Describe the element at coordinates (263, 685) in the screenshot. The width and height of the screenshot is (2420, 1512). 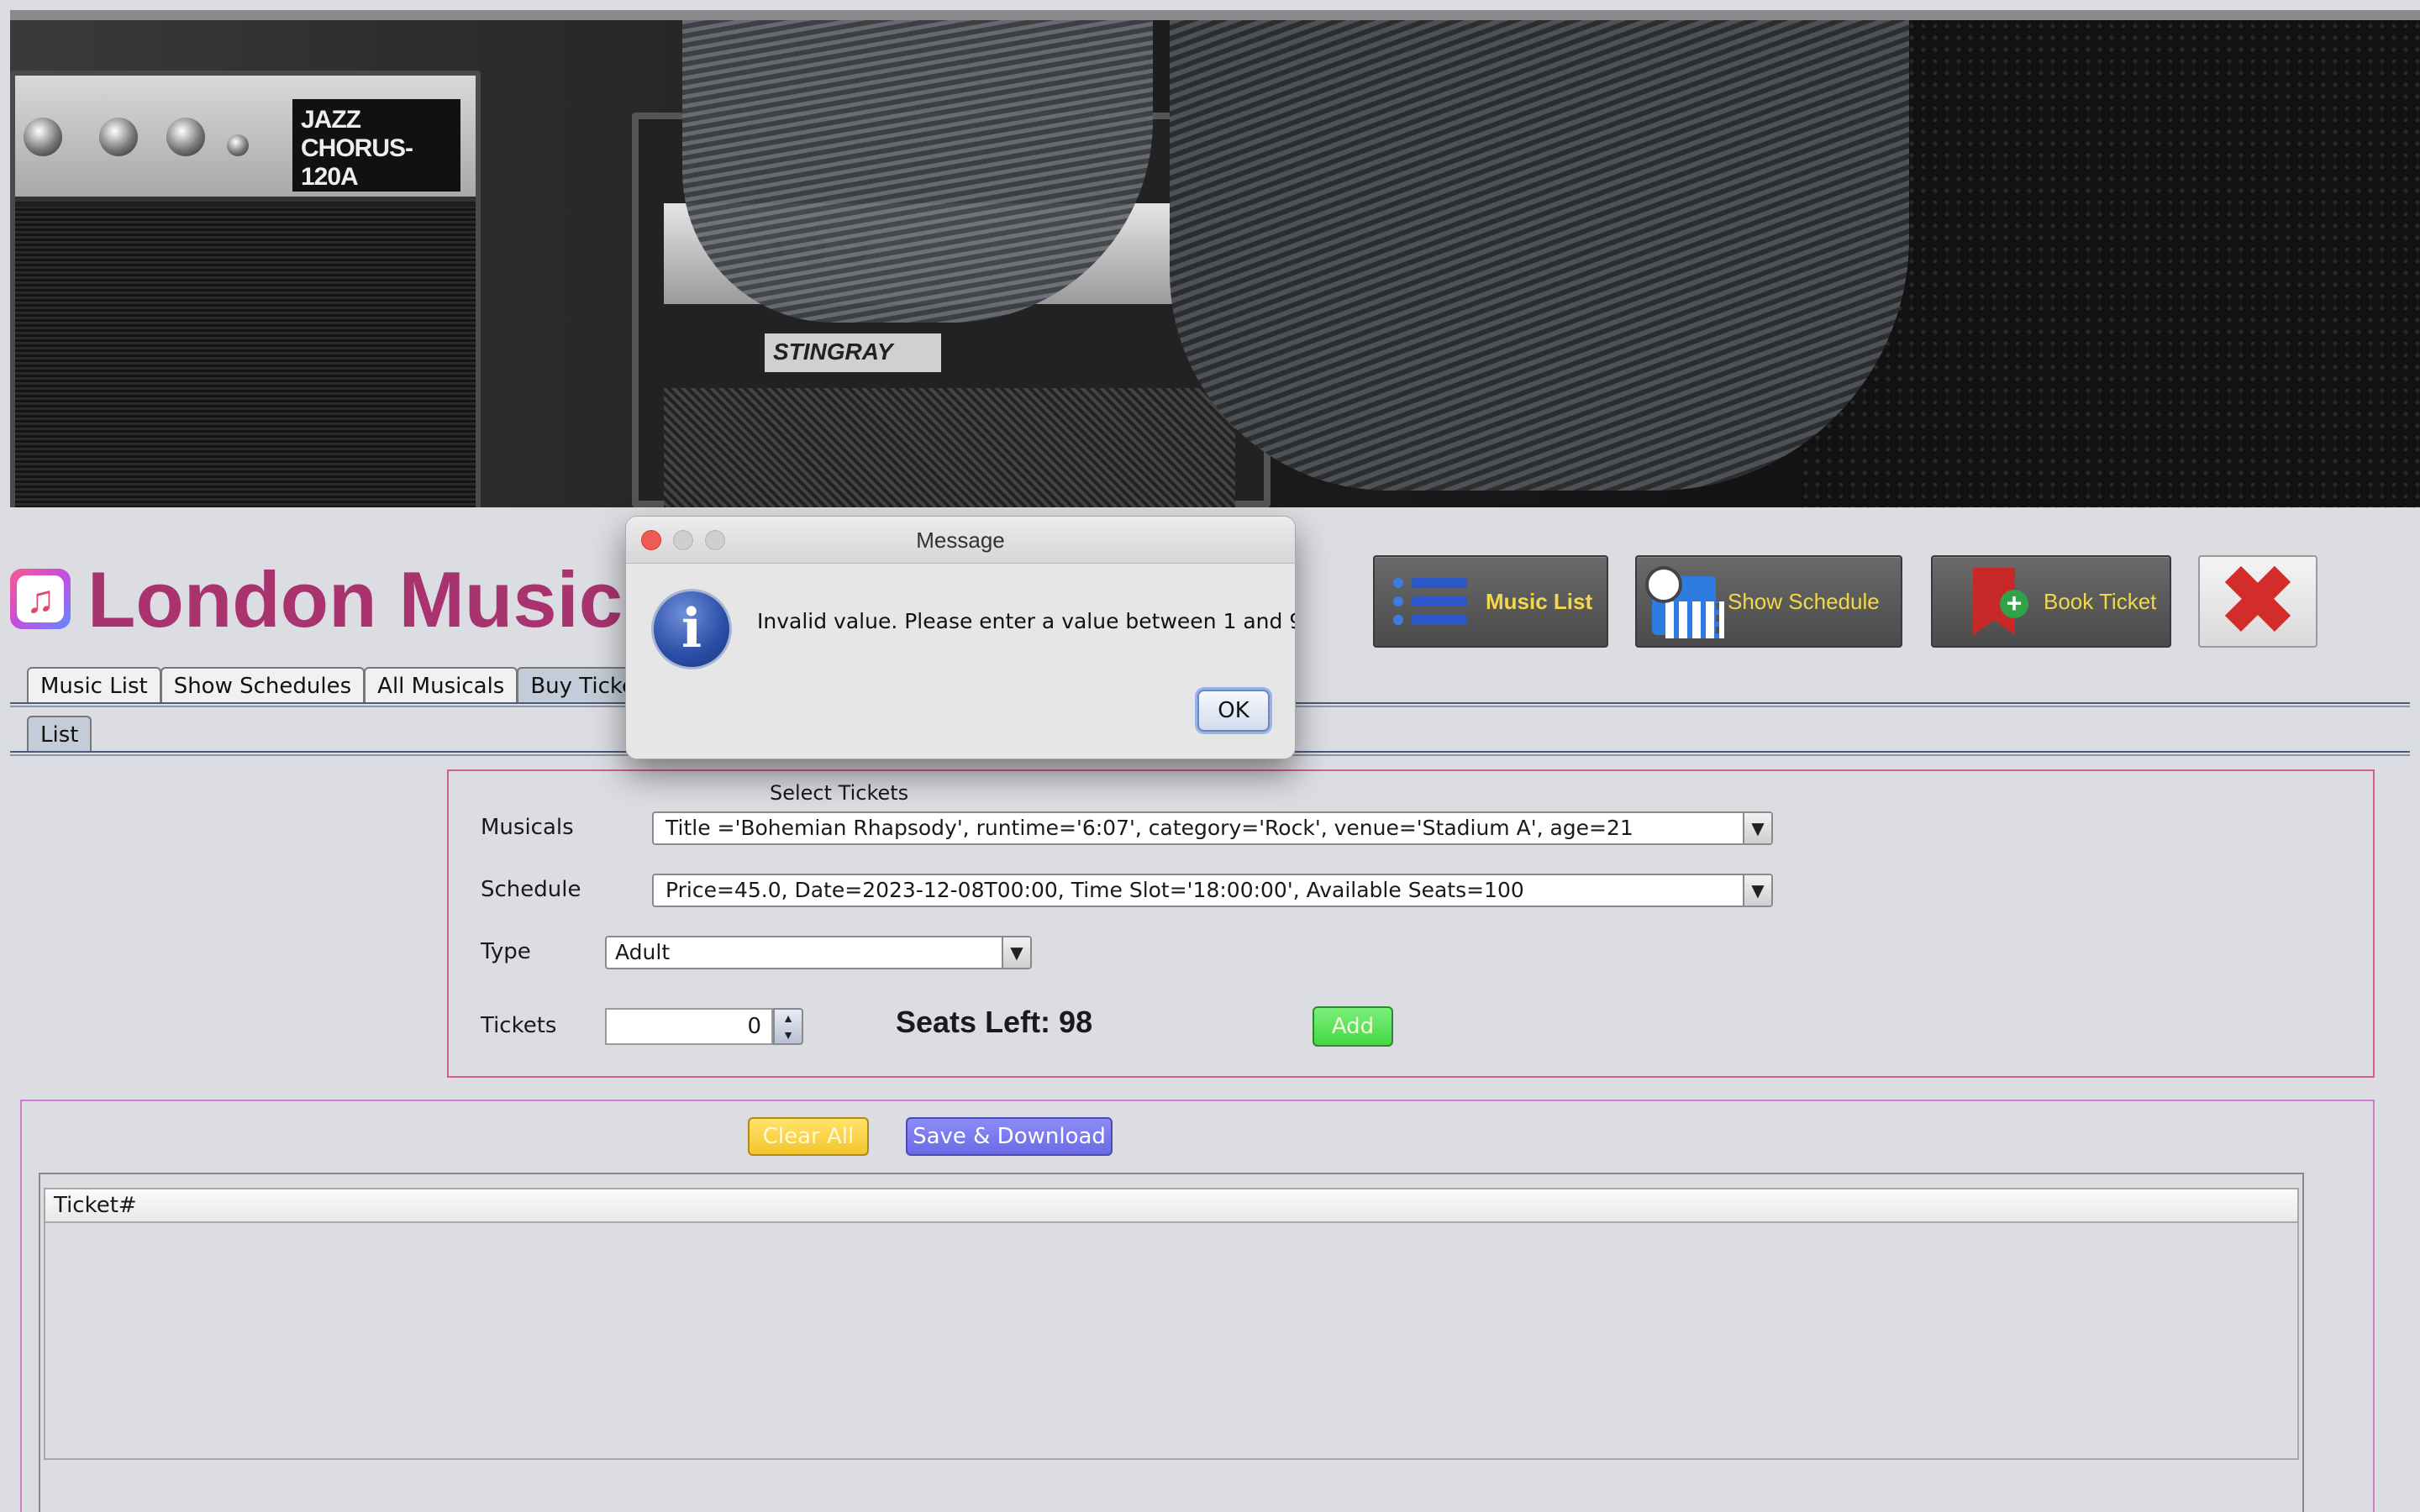
I see `tab-show-schedules: Show Schedules` at that location.